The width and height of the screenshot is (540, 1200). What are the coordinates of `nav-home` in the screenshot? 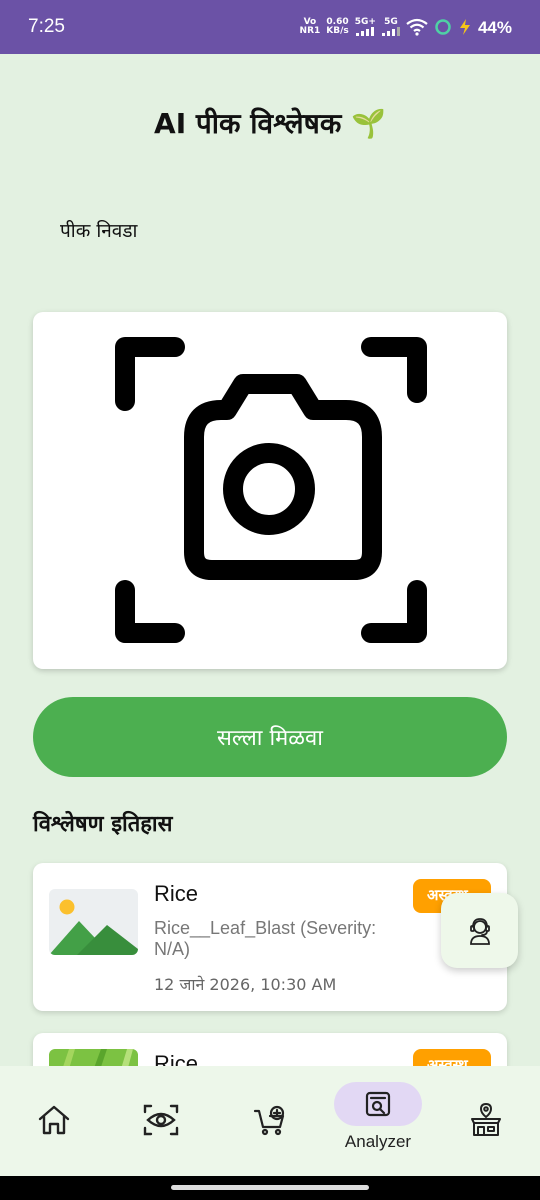 It's located at (54, 1122).